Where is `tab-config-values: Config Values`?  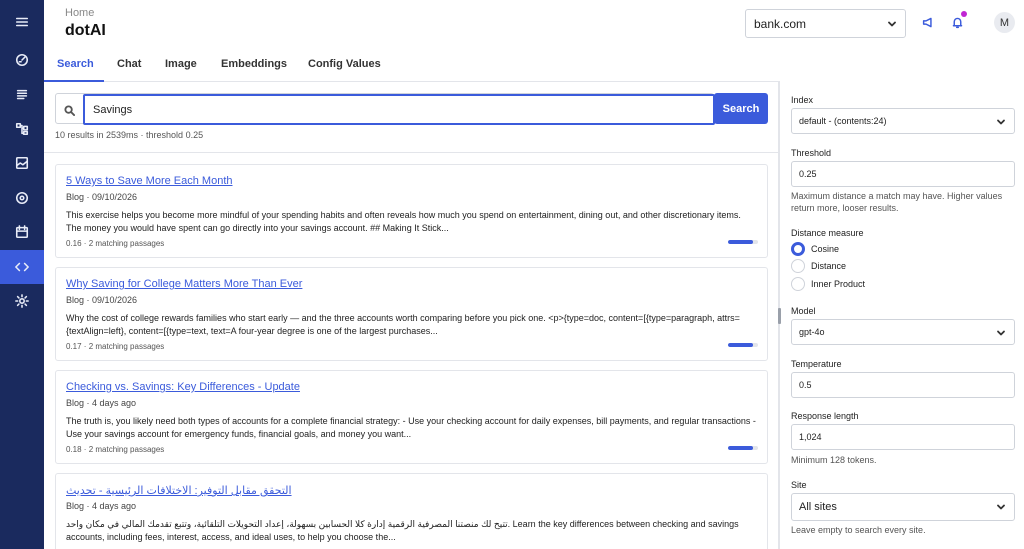 tab-config-values: Config Values is located at coordinates (344, 64).